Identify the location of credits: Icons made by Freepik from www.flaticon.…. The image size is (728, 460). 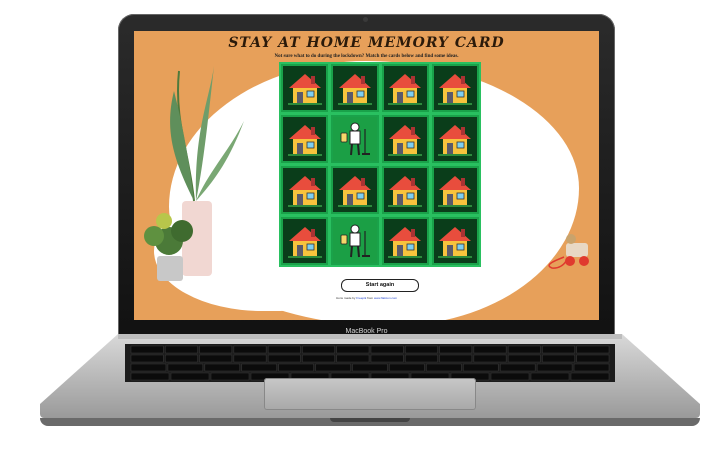
(366, 298).